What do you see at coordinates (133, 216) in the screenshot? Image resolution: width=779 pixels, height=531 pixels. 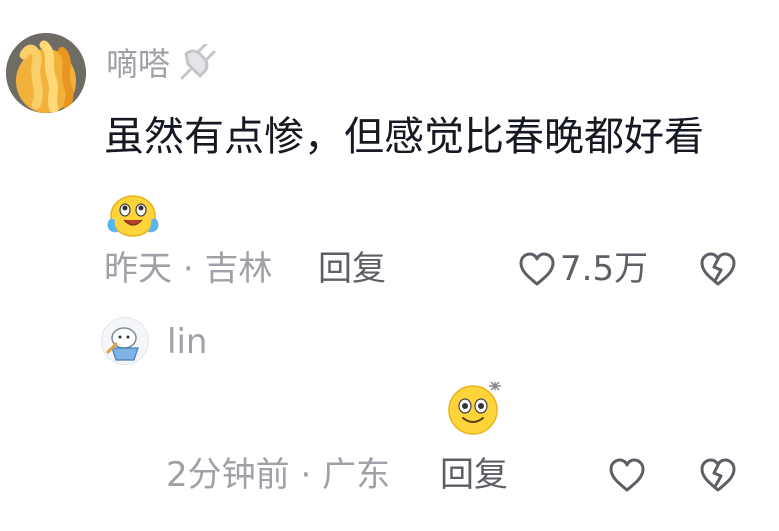 I see `crying-laughing-emoji` at bounding box center [133, 216].